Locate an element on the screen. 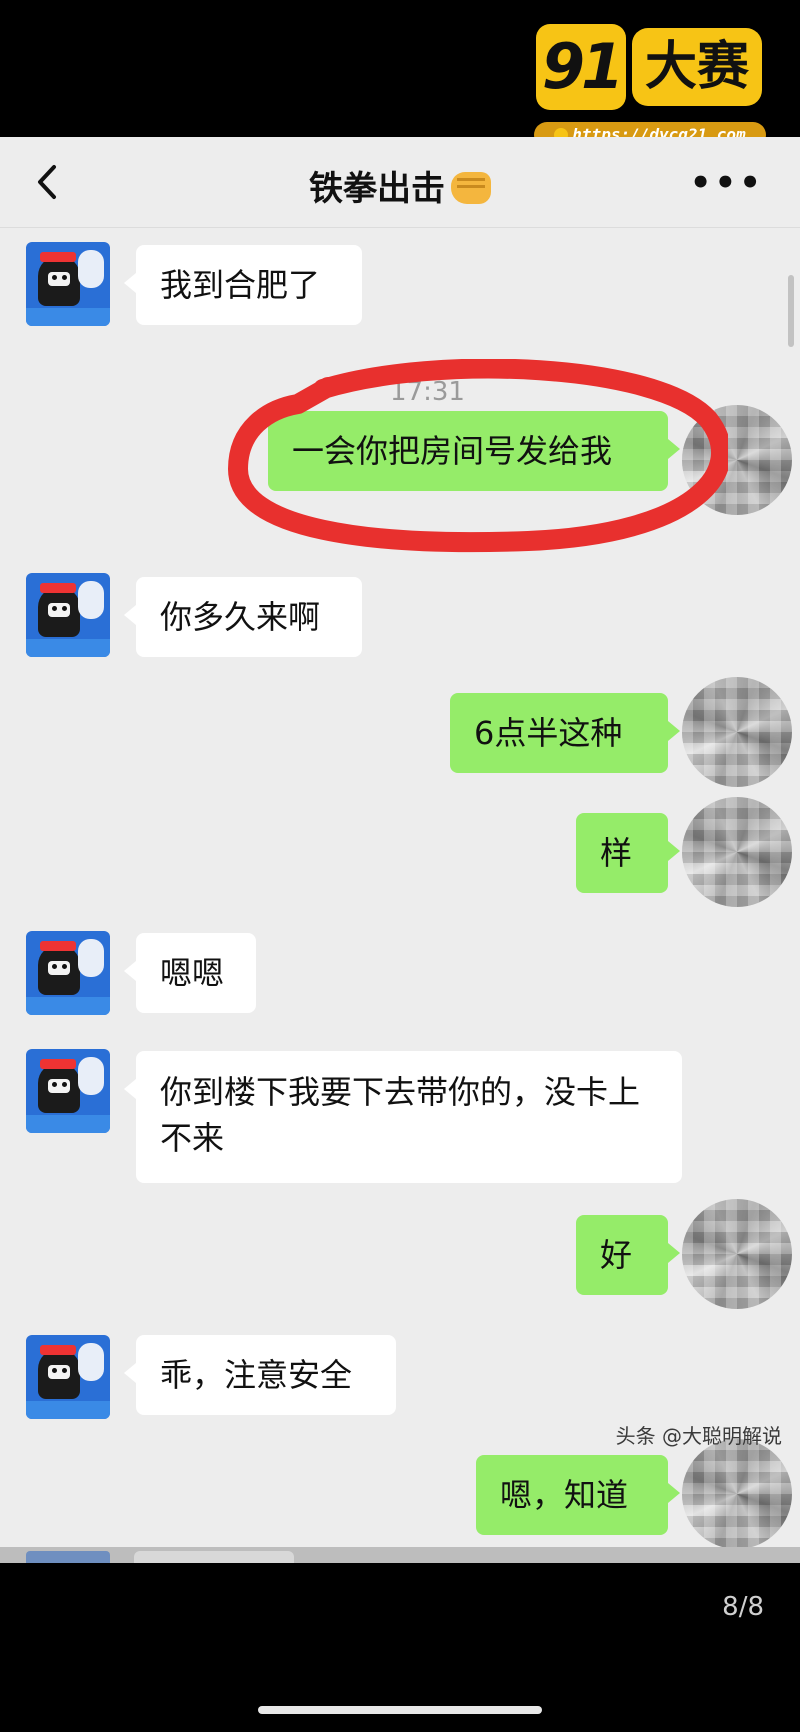  message-timestamp: 17:31 is located at coordinates (427, 392).